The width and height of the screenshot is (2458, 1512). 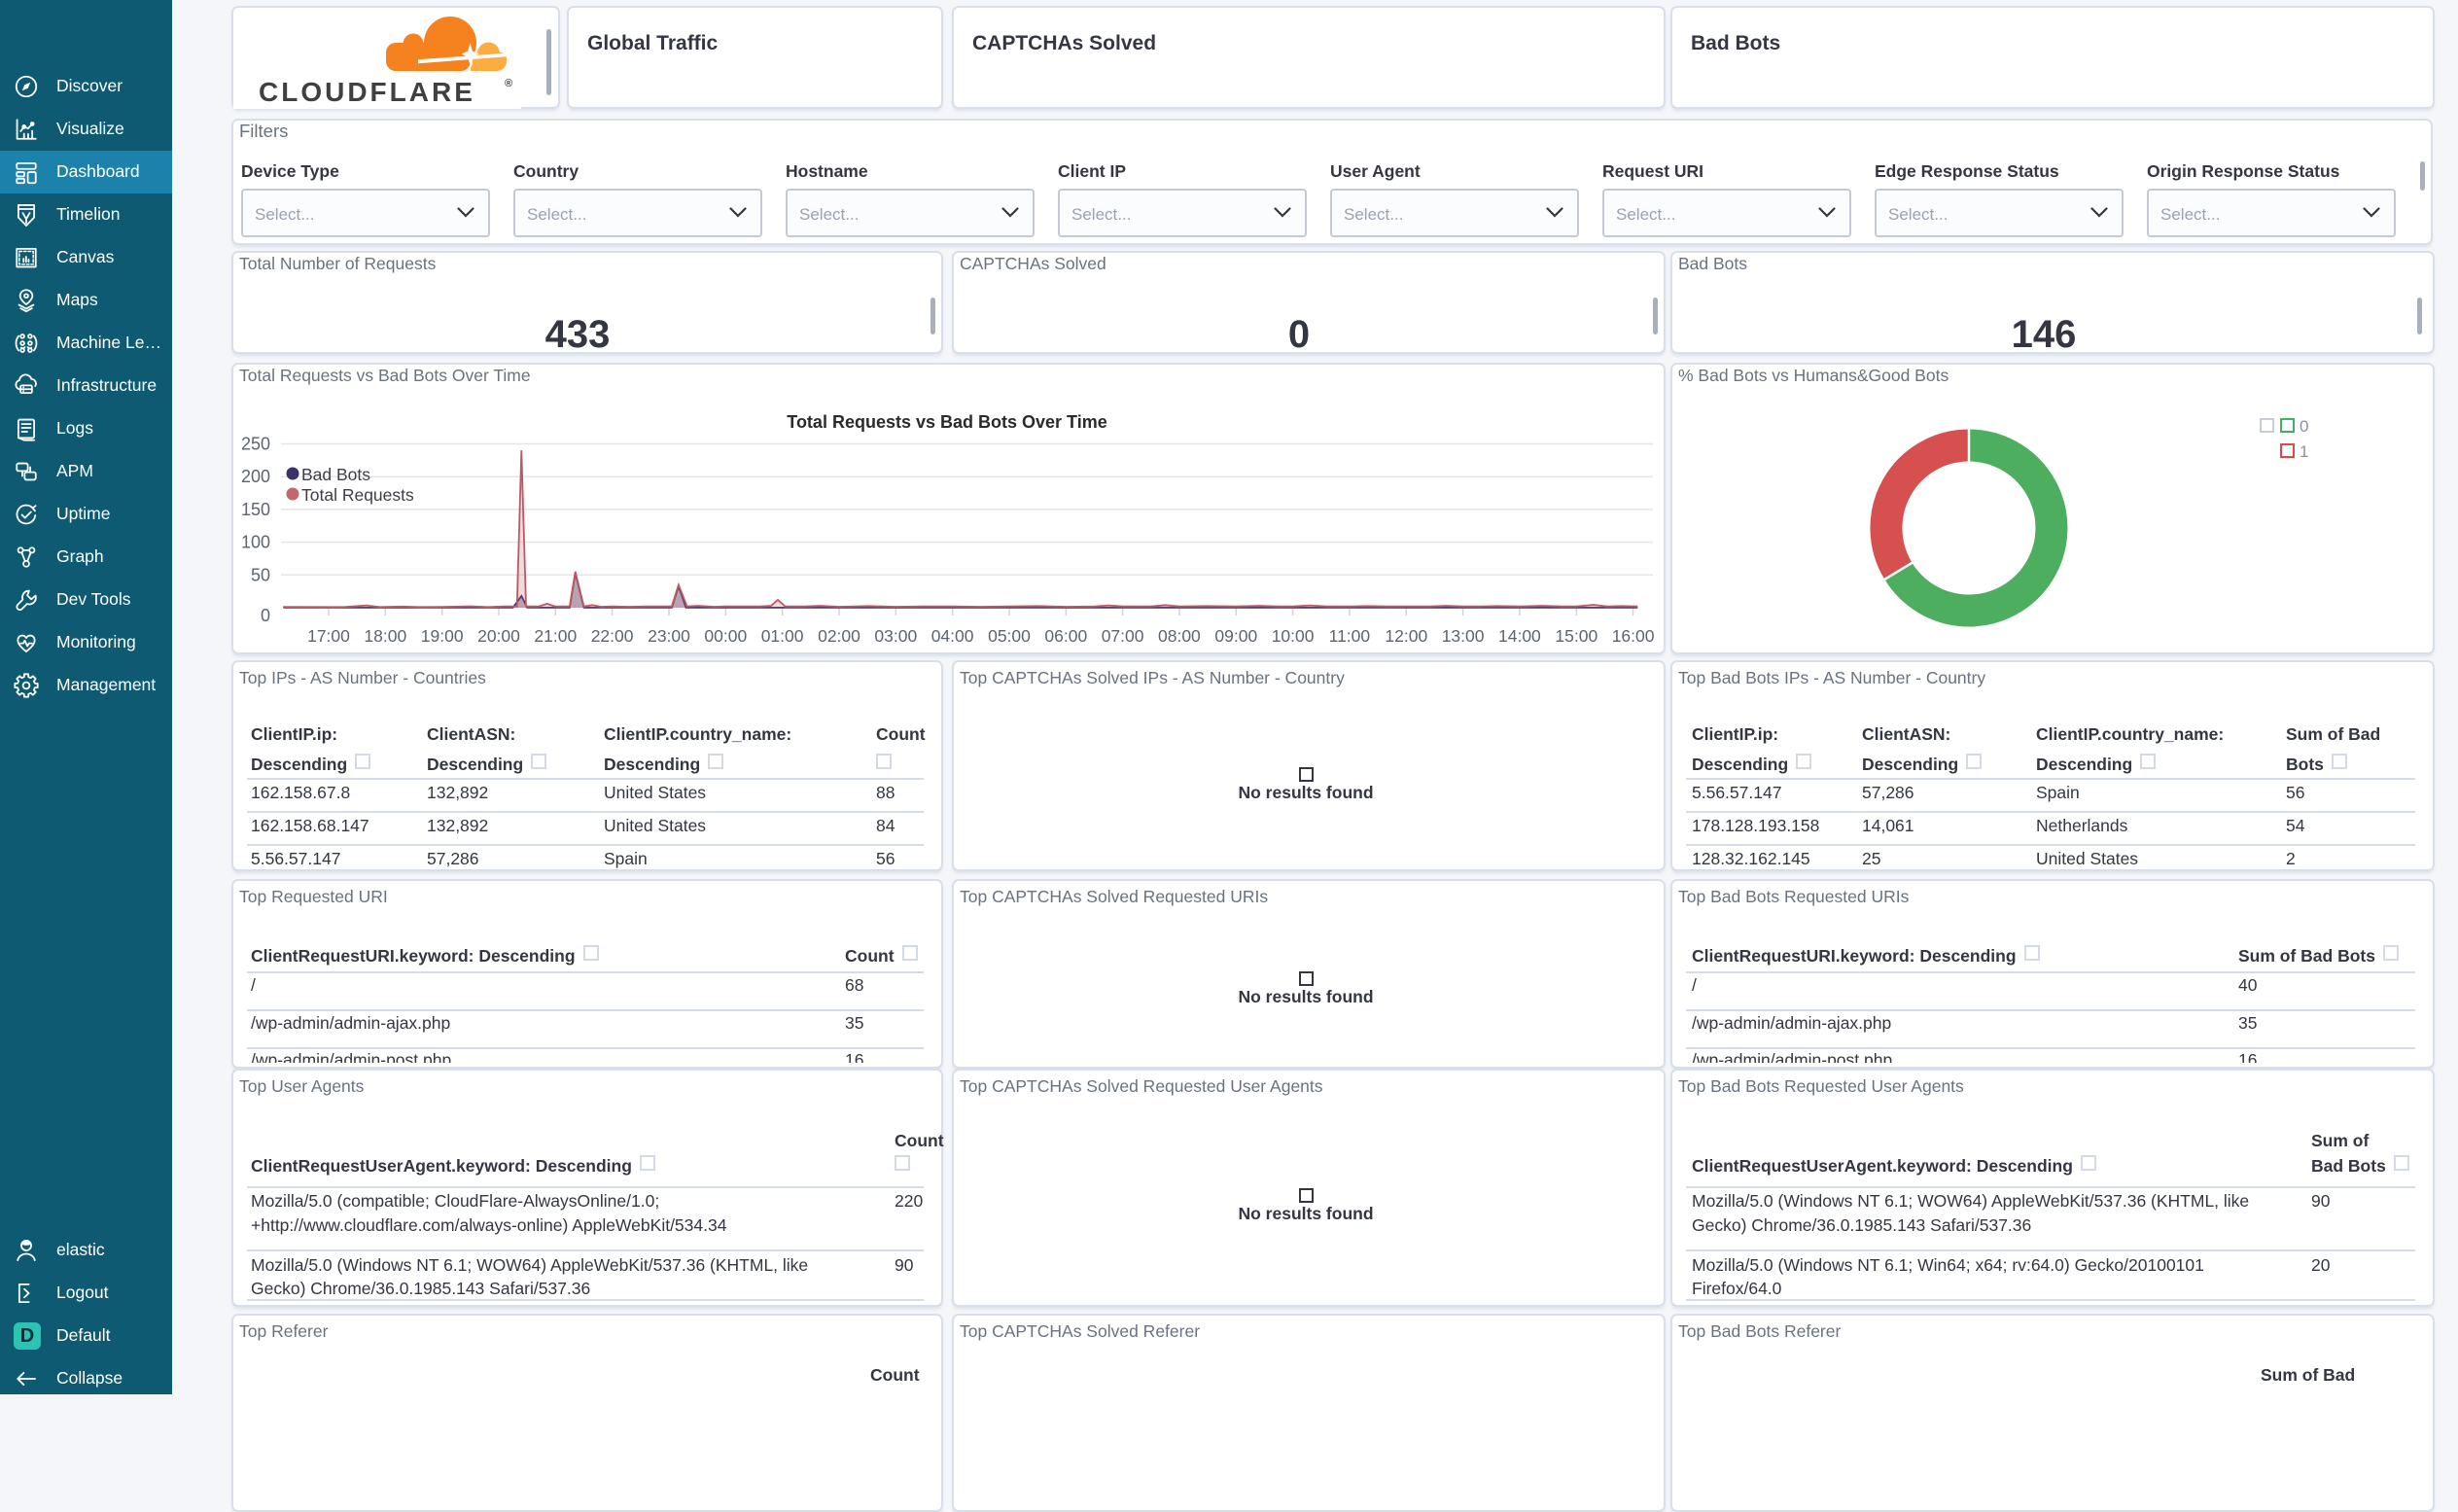 I want to click on svg-text: 06:00, so click(x=1065, y=636).